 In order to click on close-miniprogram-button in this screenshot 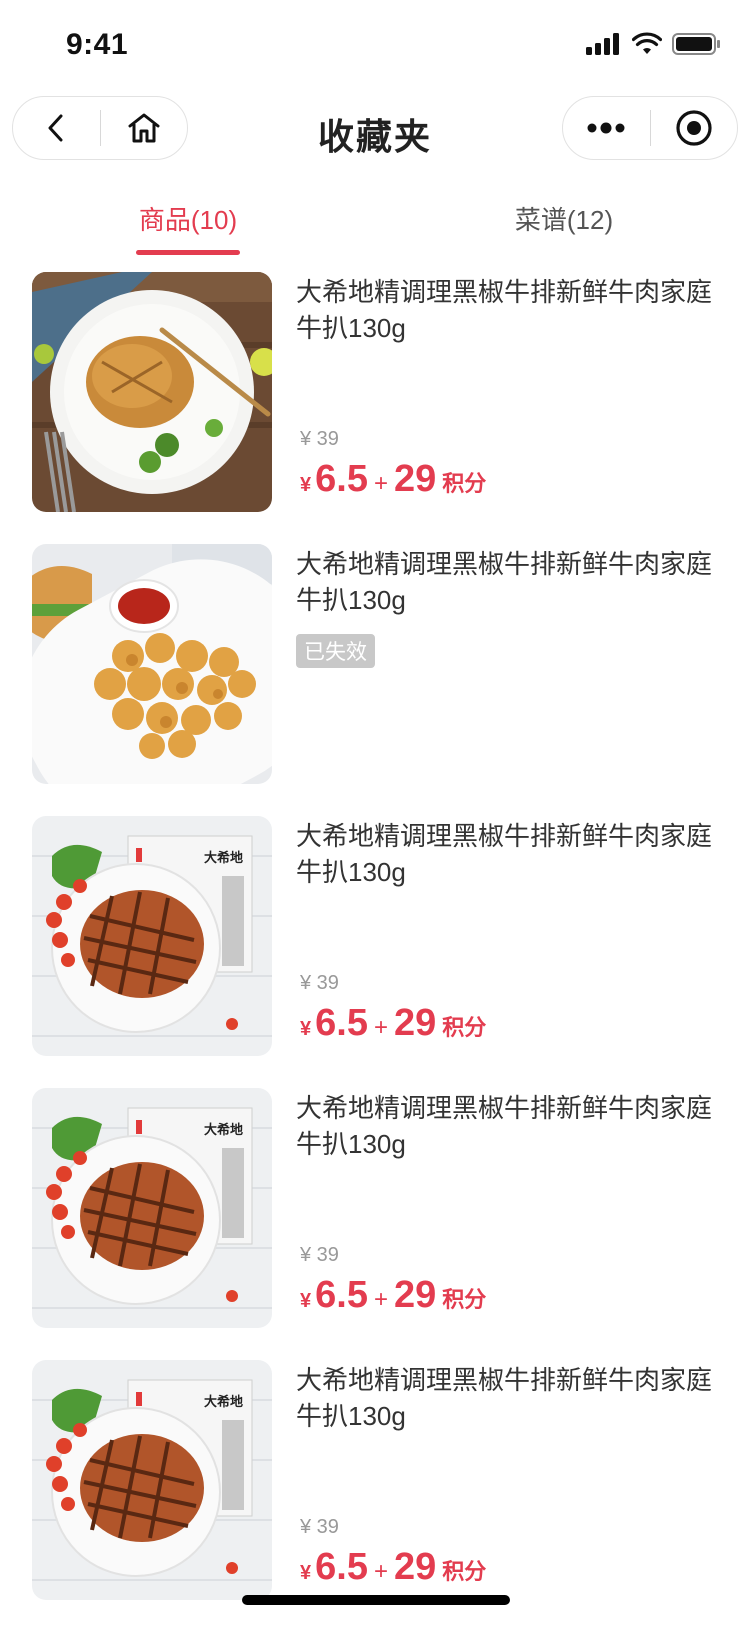, I will do `click(694, 128)`.